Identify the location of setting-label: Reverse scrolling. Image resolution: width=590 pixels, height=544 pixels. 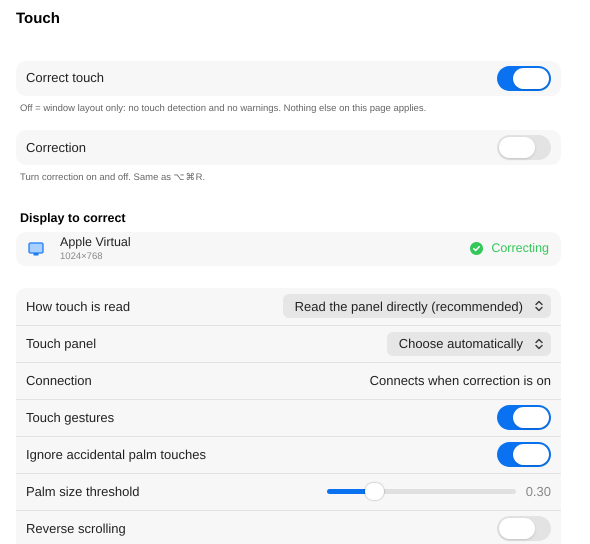
(76, 529).